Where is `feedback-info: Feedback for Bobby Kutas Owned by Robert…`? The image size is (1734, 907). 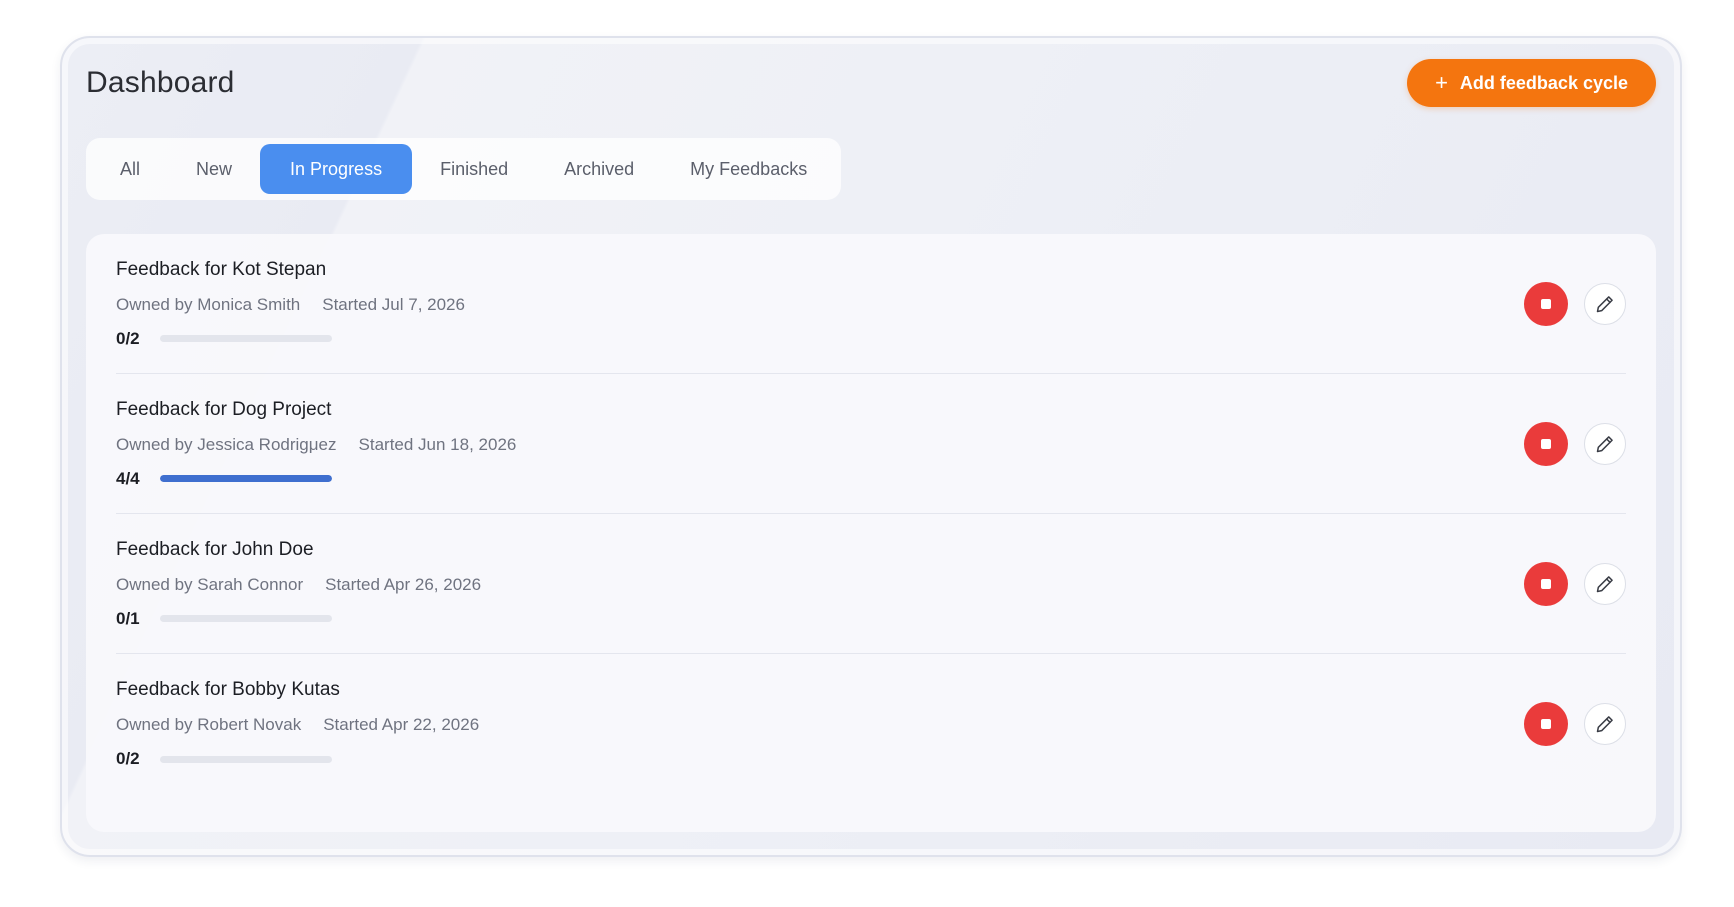 feedback-info: Feedback for Bobby Kutas Owned by Robert… is located at coordinates (297, 724).